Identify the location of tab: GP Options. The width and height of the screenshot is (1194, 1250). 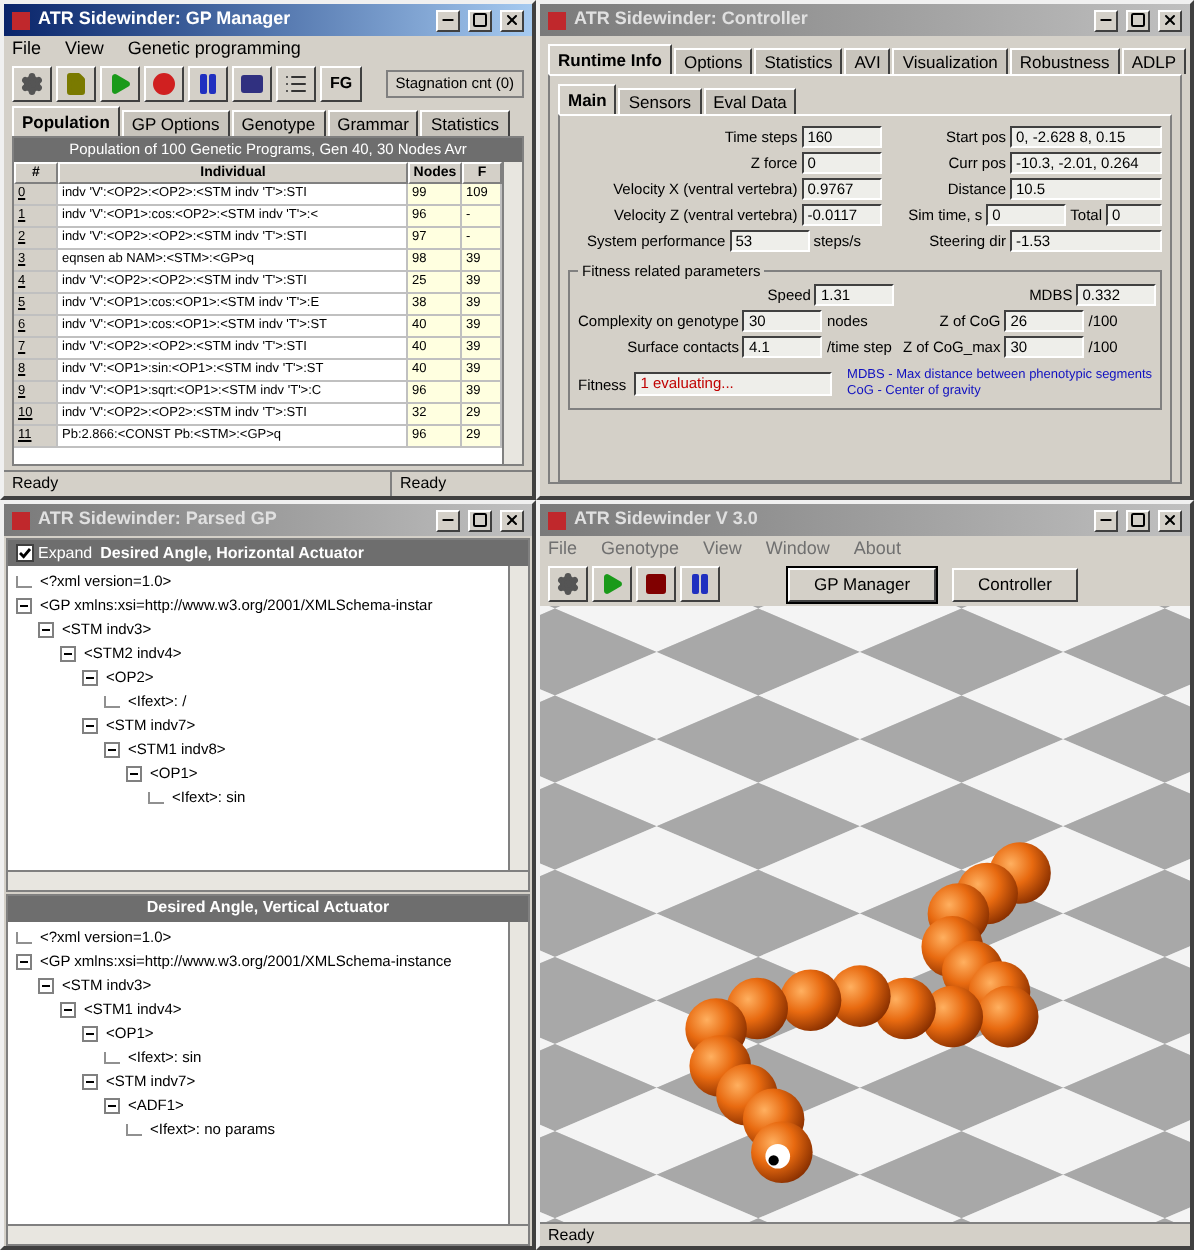
(175, 123).